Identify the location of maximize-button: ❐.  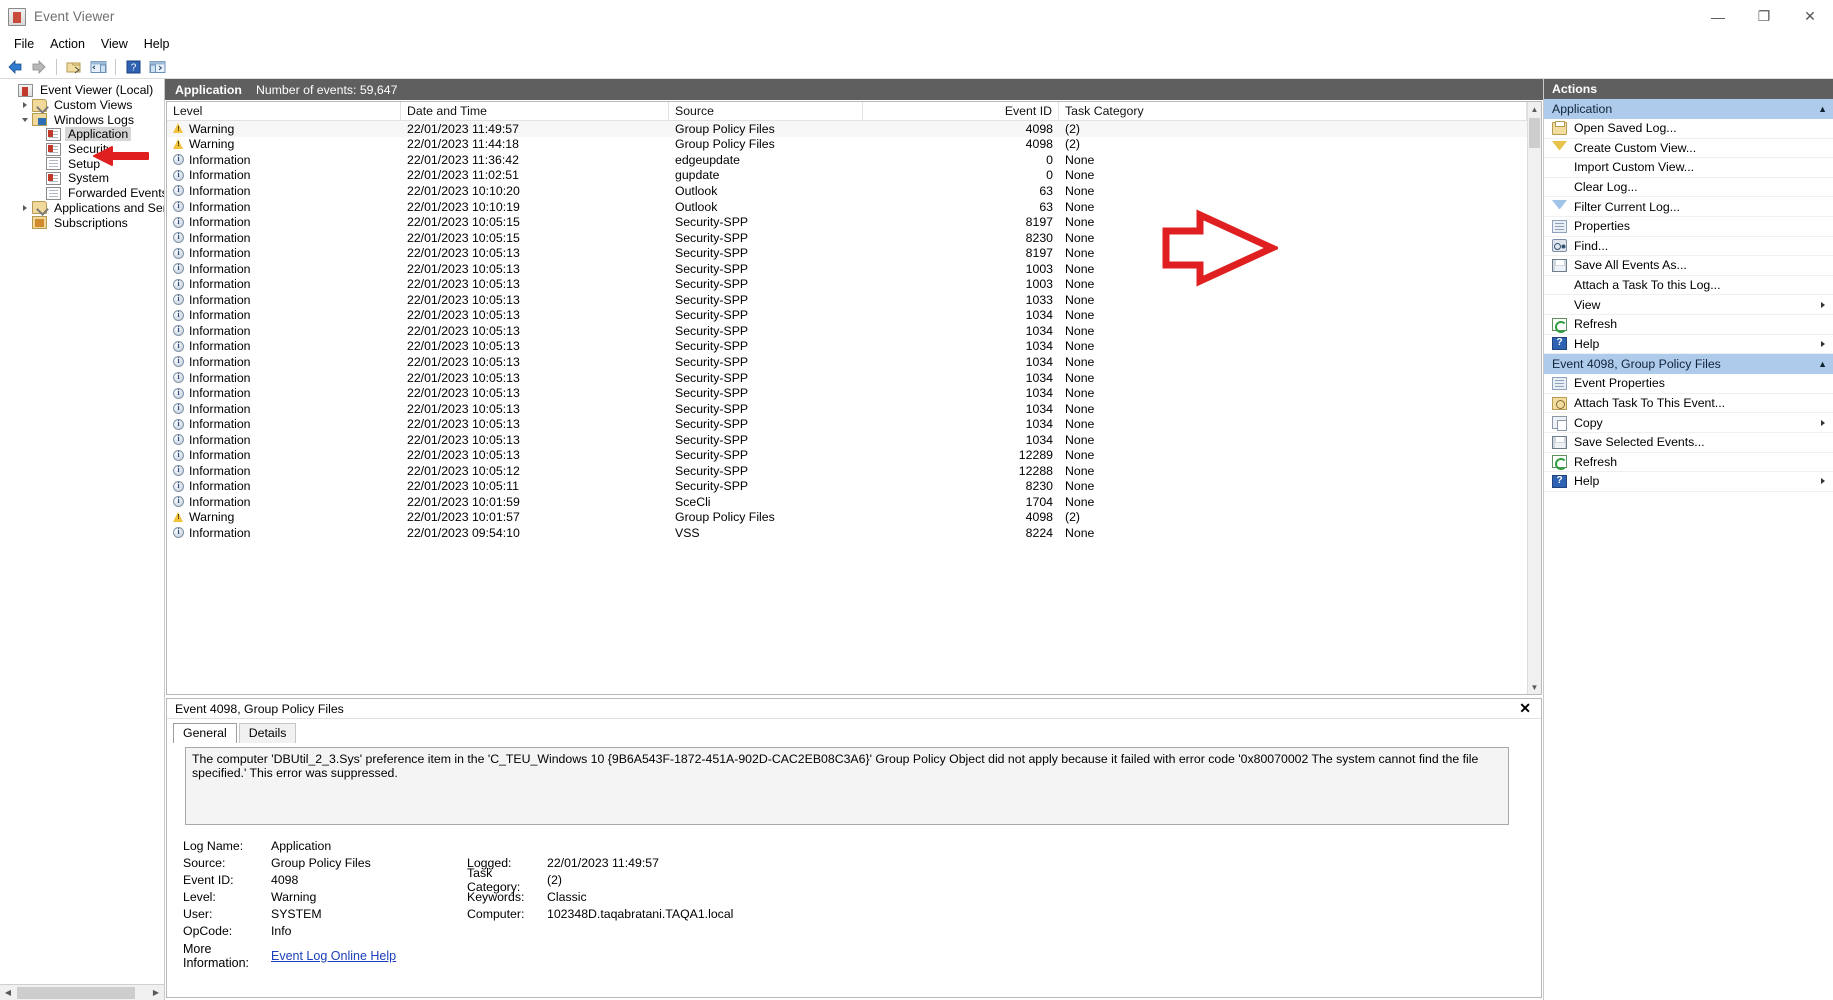
(1764, 16).